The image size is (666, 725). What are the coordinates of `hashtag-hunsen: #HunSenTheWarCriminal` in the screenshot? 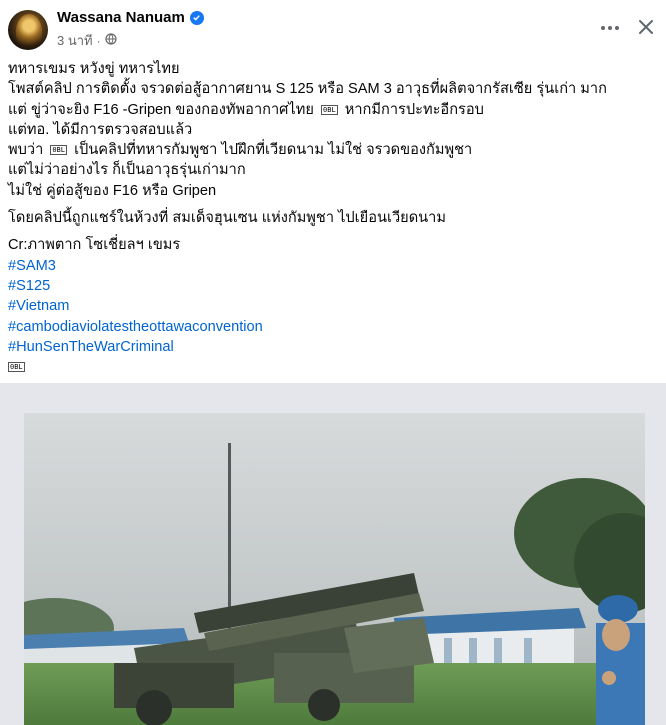 It's located at (333, 347).